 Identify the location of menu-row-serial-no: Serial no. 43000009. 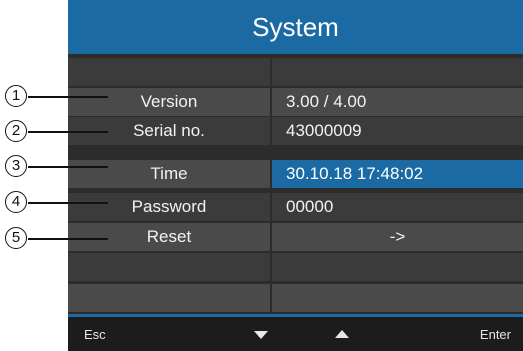
(295, 131).